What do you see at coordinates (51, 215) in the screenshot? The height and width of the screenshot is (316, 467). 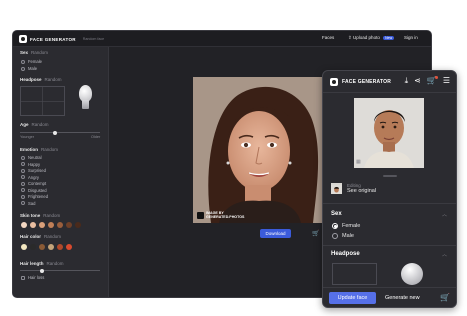 I see `skin-random: Random` at bounding box center [51, 215].